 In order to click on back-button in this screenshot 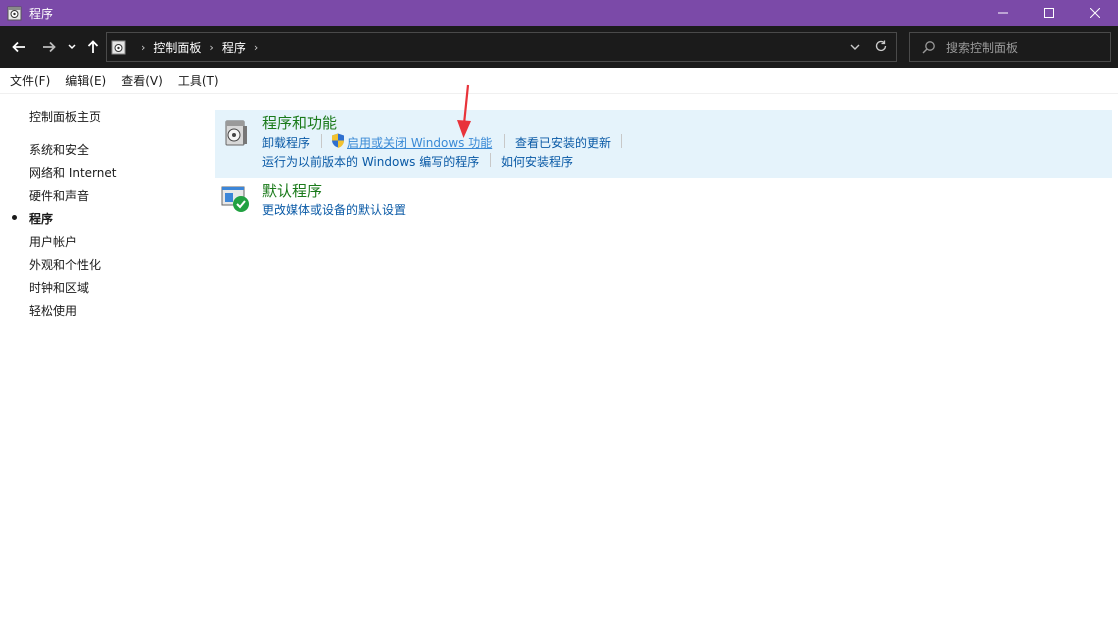, I will do `click(19, 47)`.